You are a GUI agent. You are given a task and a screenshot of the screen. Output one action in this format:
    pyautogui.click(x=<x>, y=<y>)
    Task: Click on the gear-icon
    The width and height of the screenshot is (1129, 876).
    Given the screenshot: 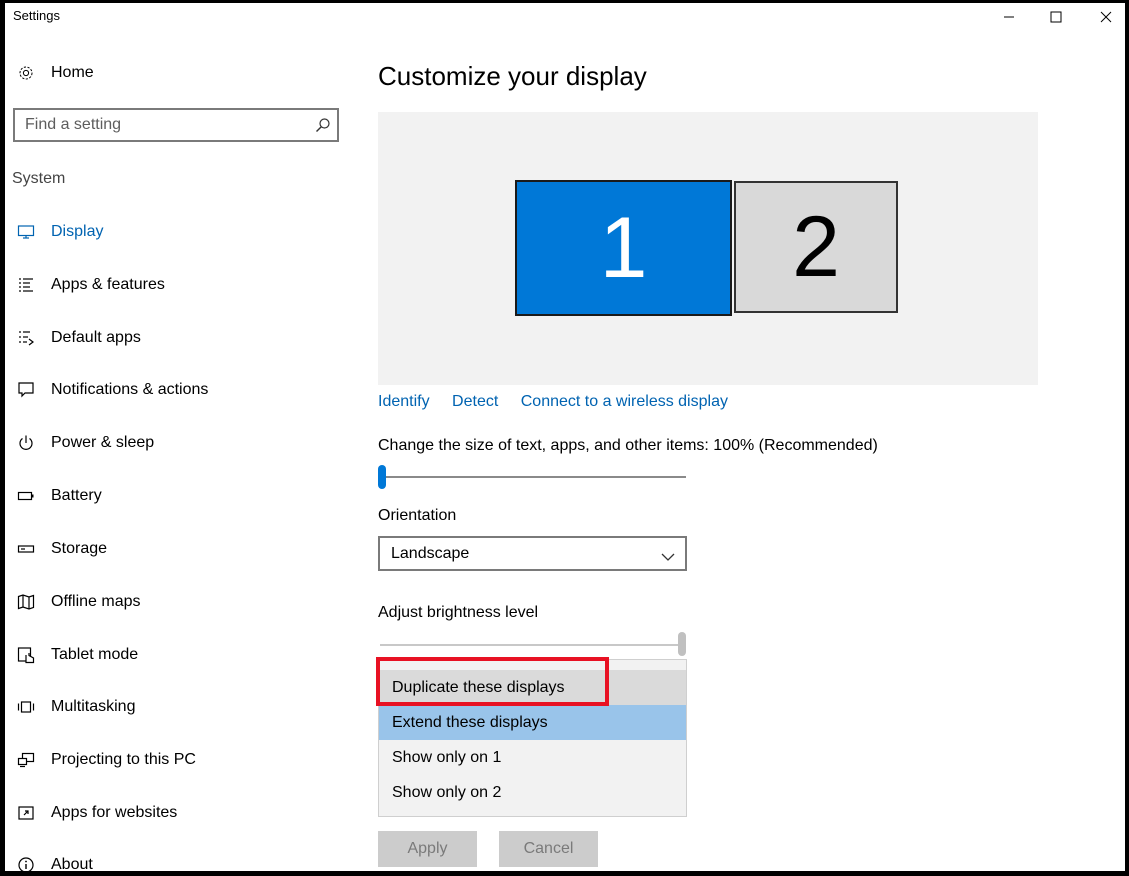 What is the action you would take?
    pyautogui.click(x=26, y=73)
    